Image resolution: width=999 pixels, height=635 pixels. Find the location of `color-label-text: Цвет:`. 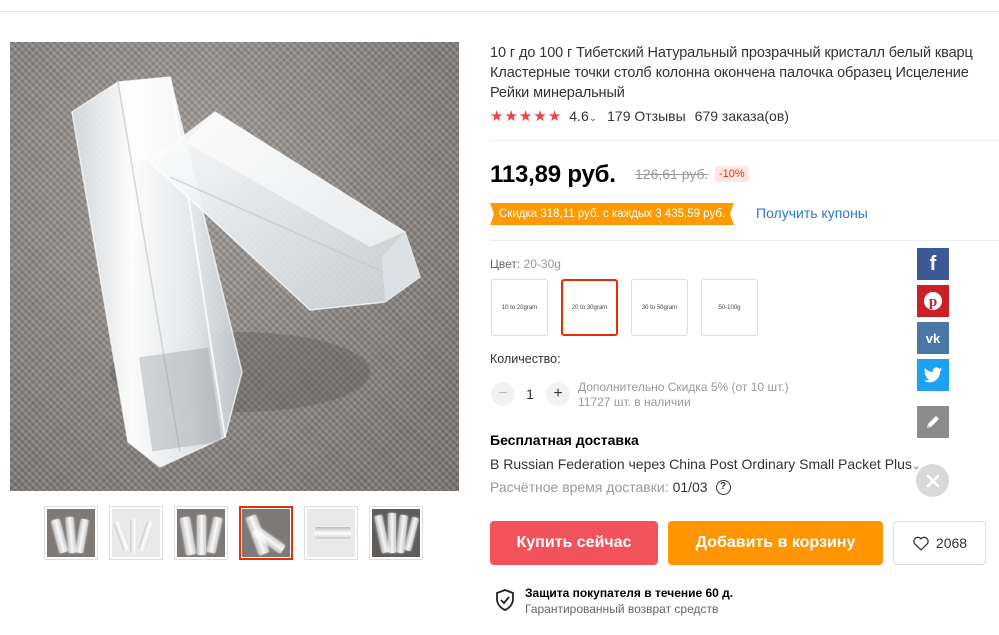

color-label-text: Цвет: is located at coordinates (505, 264).